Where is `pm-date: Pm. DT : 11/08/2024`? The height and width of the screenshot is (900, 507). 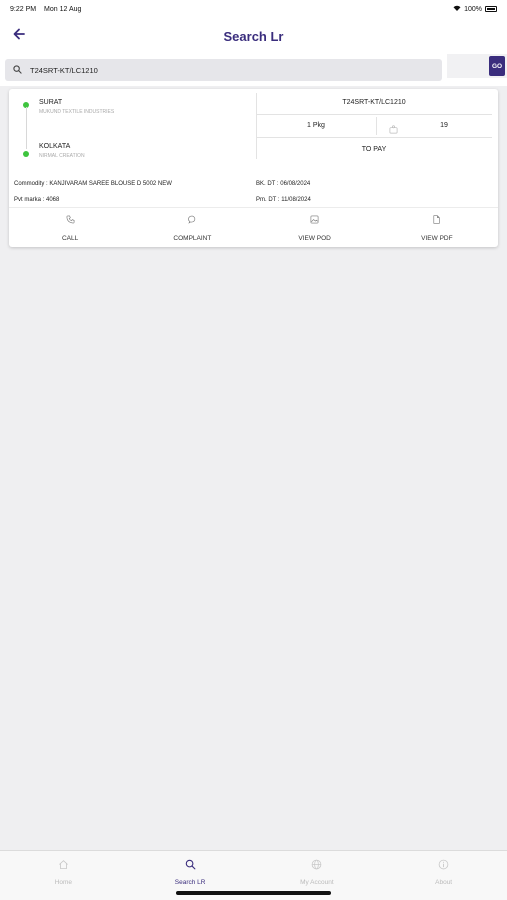
pm-date: Pm. DT : 11/08/2024 is located at coordinates (283, 200).